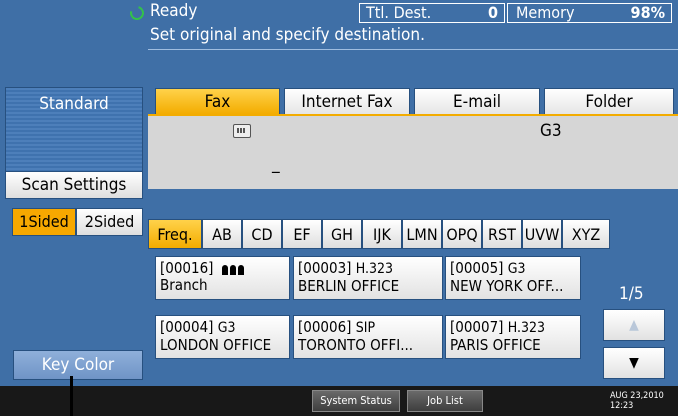  Describe the element at coordinates (637, 396) in the screenshot. I see `date: AUG 23,2010` at that location.